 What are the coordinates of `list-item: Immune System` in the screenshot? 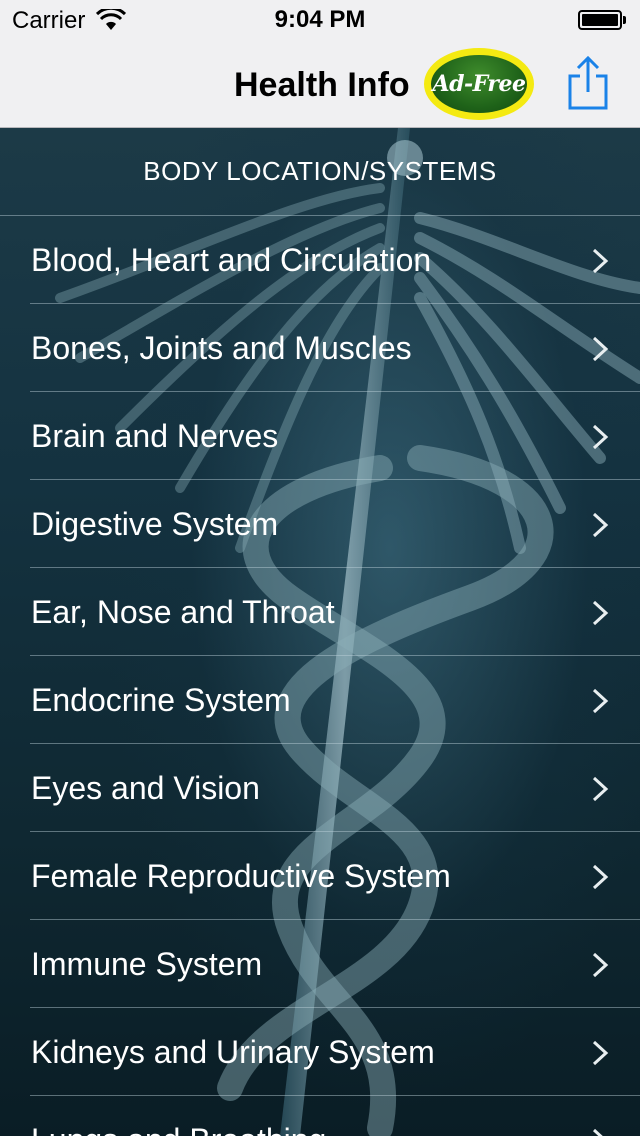 It's located at (320, 964).